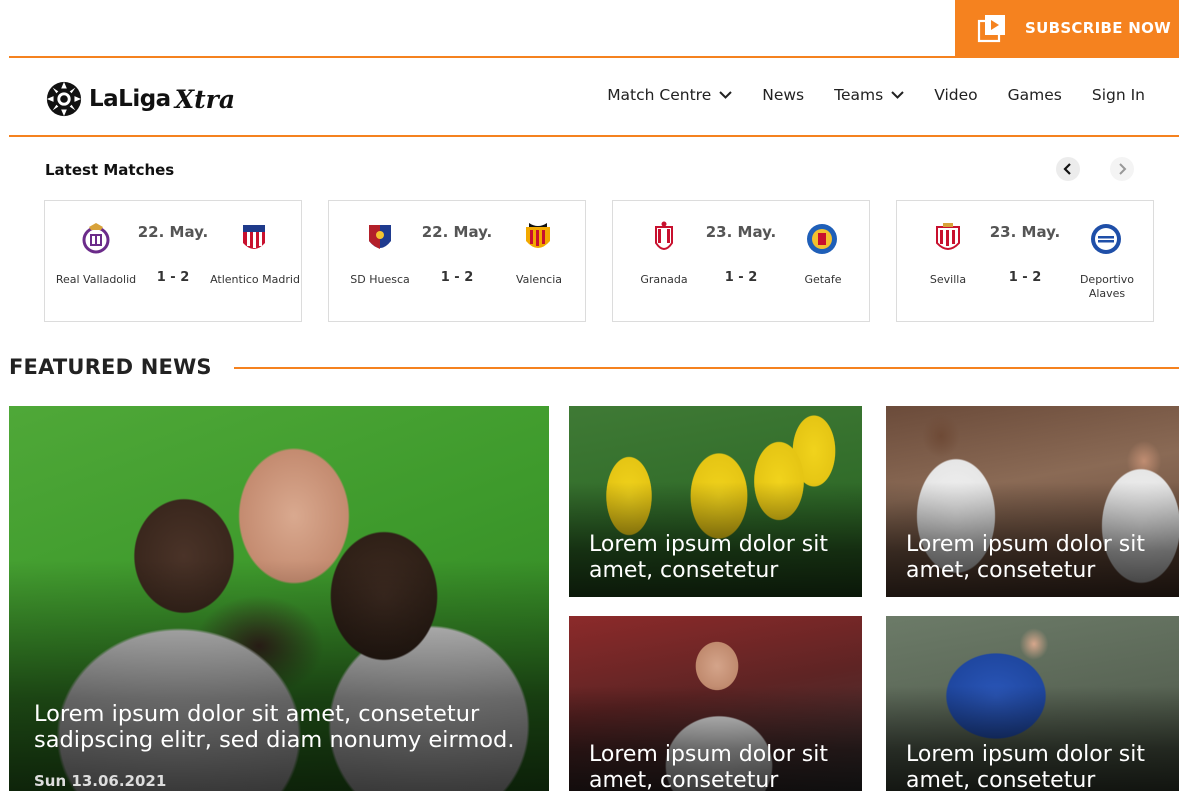 The height and width of the screenshot is (791, 1186). I want to click on home-team-name: SD Huesca, so click(380, 279).